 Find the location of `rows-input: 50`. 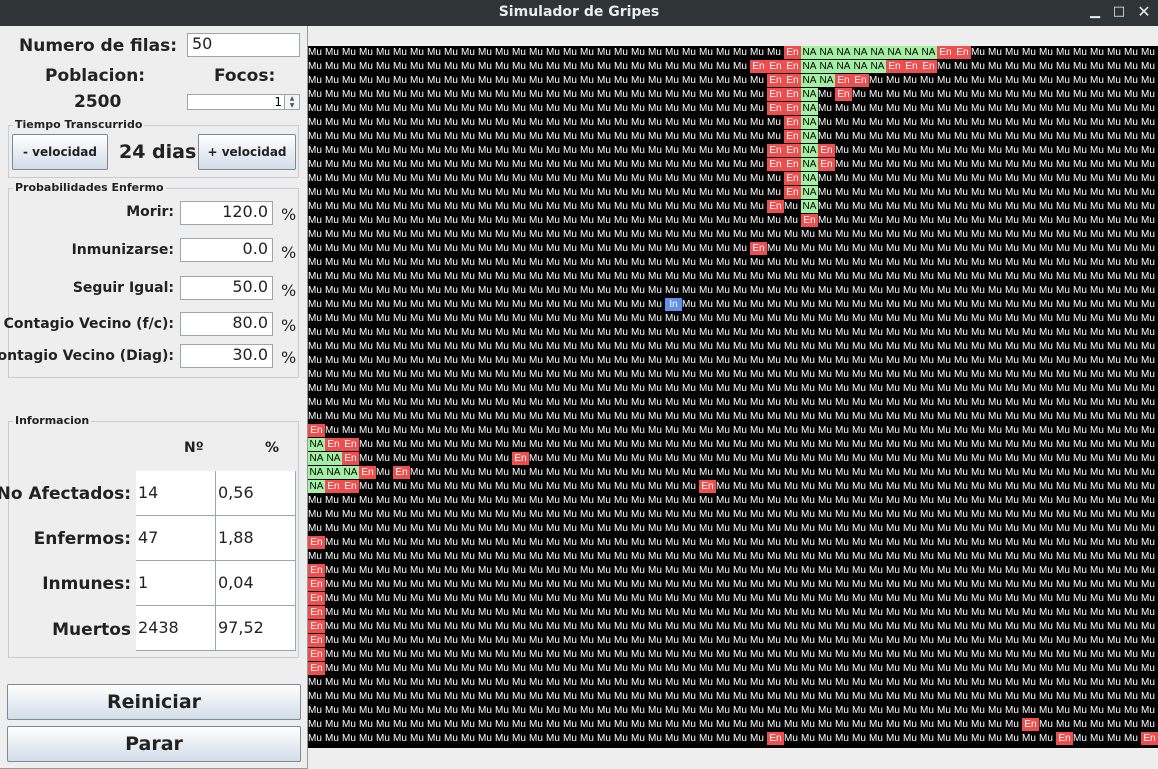

rows-input: 50 is located at coordinates (243, 45).